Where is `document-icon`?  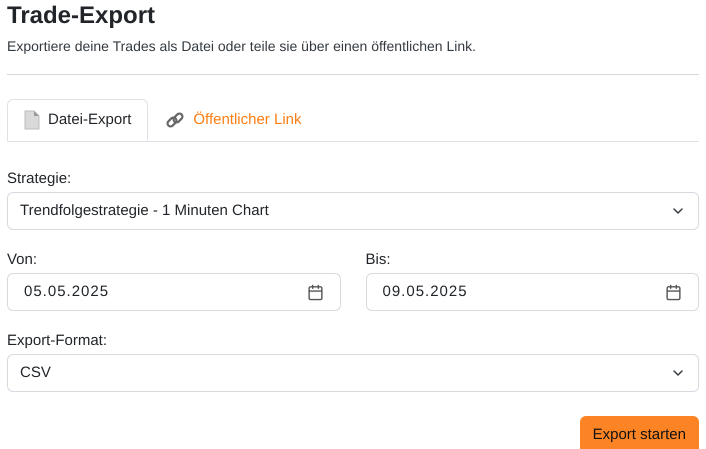
document-icon is located at coordinates (32, 120).